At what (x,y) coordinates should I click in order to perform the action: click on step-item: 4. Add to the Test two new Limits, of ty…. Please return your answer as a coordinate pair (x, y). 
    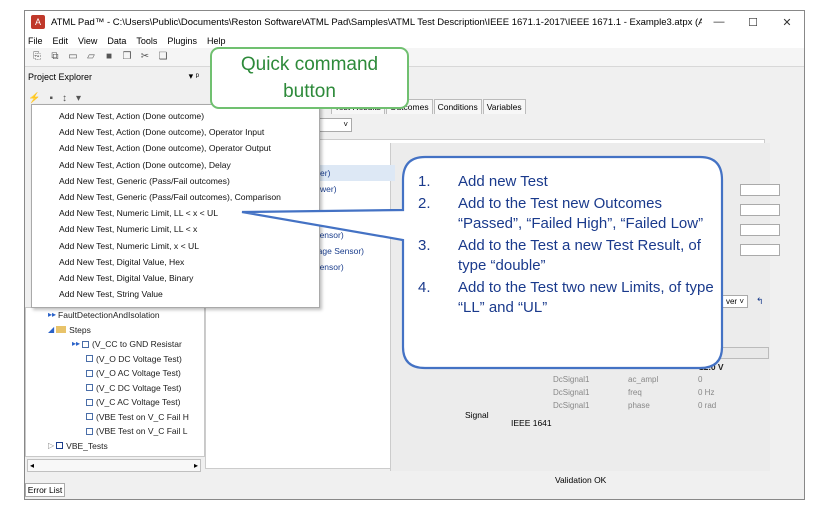
    Looking at the image, I should click on (566, 297).